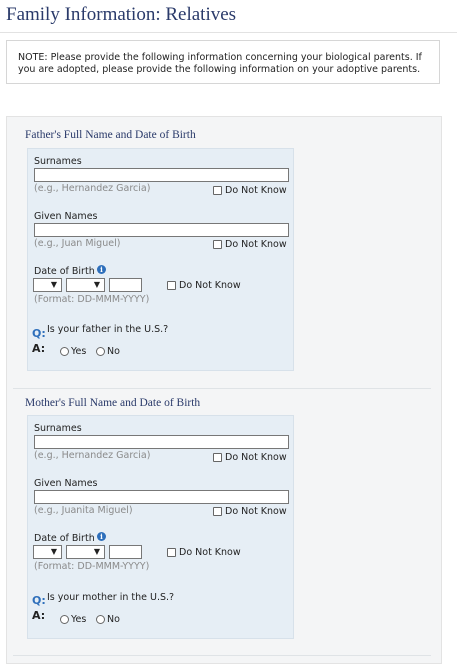  What do you see at coordinates (92, 566) in the screenshot?
I see `mother-dob-format-hint: (Format: DD-MMM-YYYY)` at bounding box center [92, 566].